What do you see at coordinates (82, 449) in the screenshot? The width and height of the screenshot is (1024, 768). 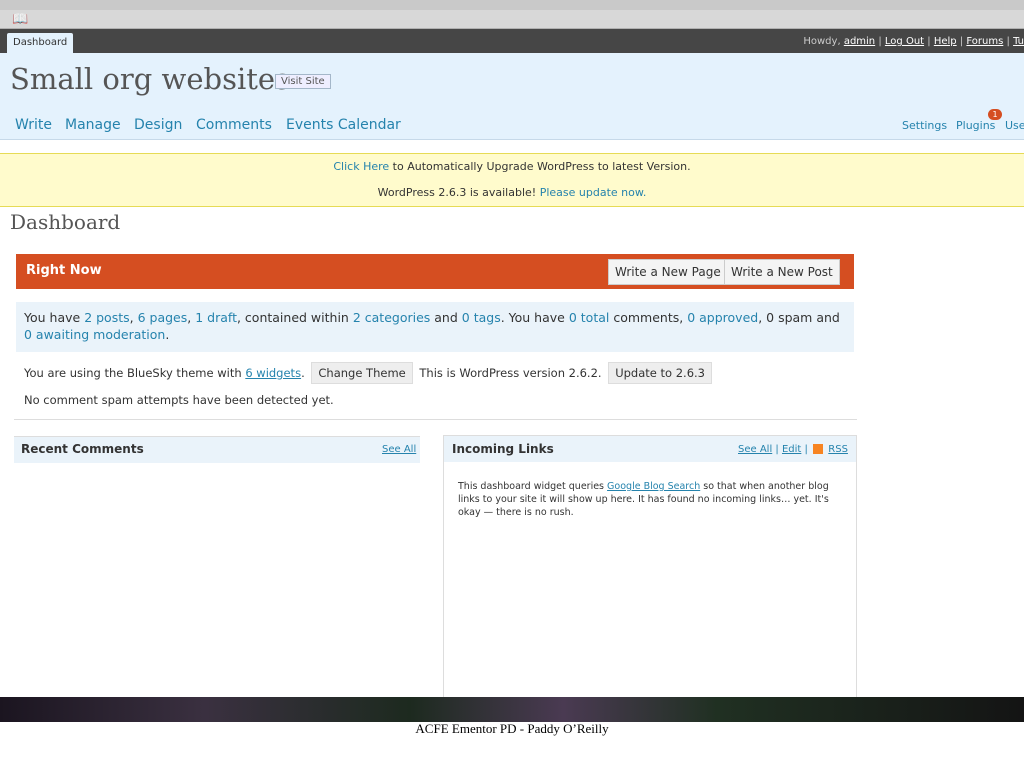 I see `recent-comments-title: Recent Comments` at bounding box center [82, 449].